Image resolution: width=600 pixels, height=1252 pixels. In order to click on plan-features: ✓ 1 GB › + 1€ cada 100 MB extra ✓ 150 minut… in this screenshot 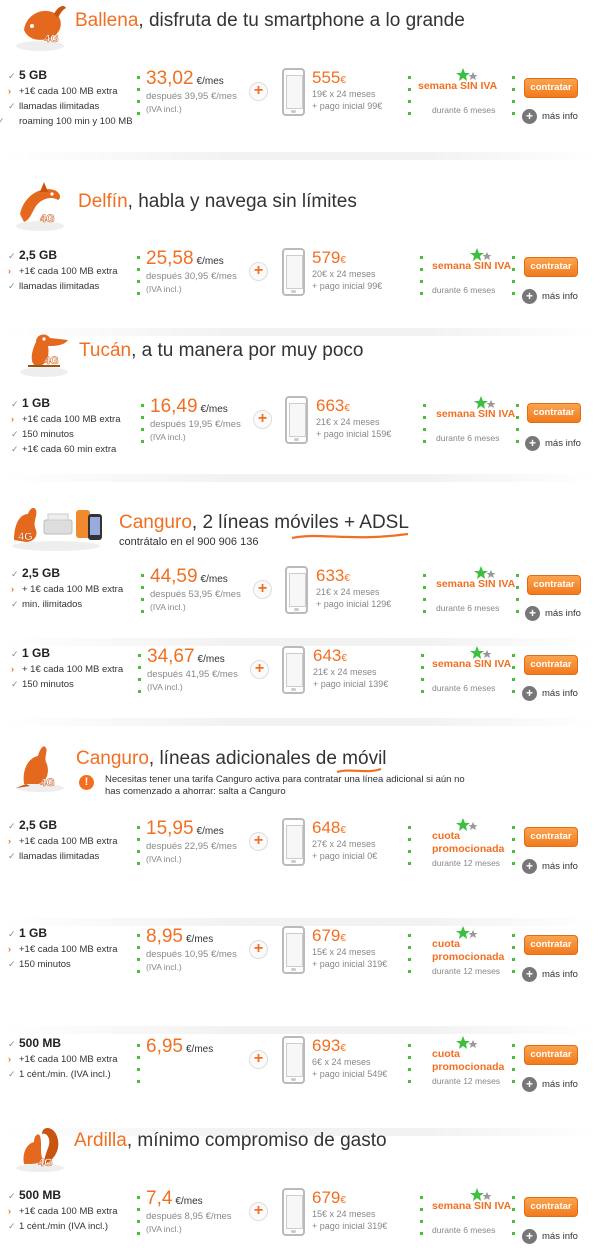, I will do `click(67, 668)`.